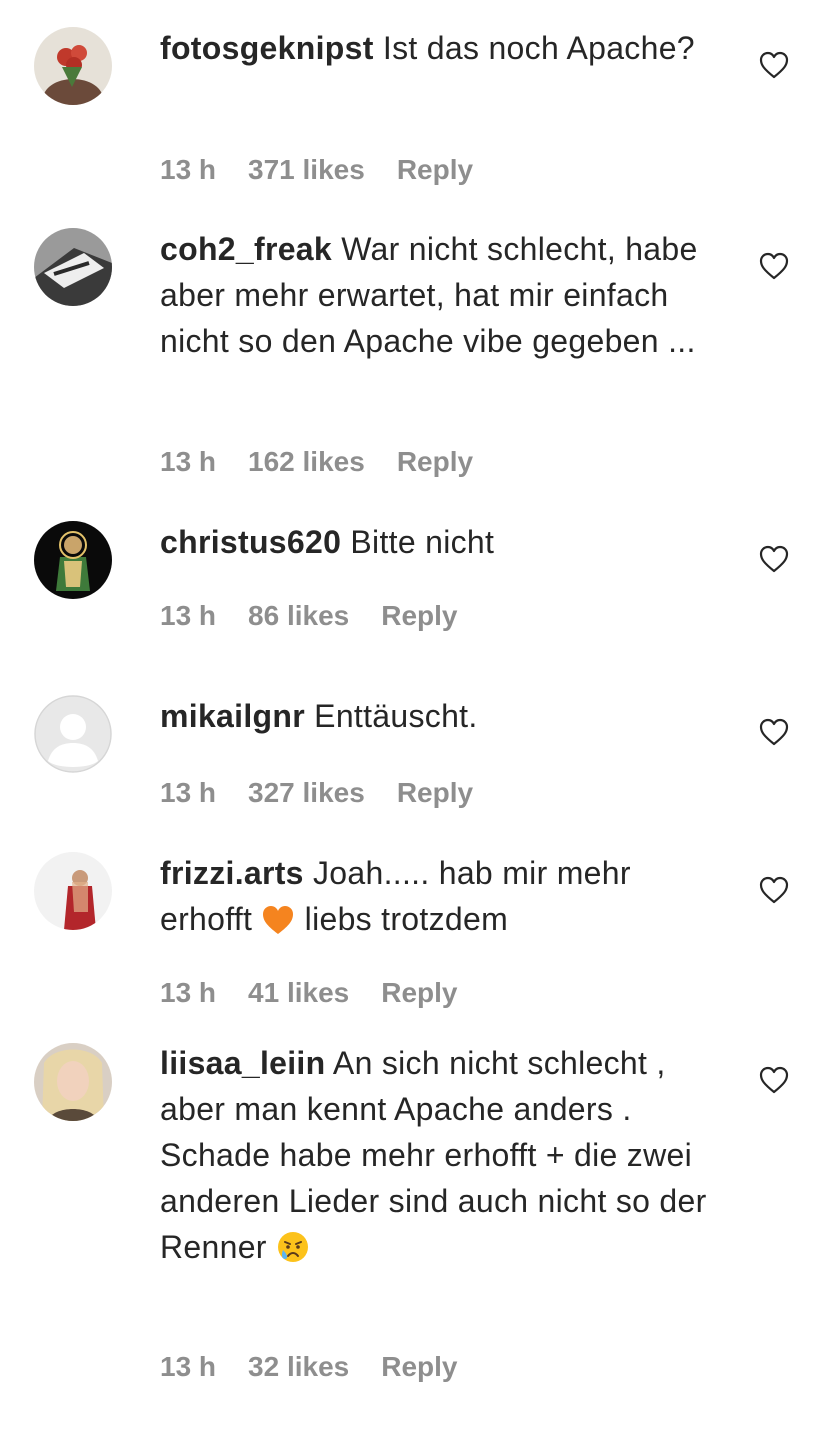 The width and height of the screenshot is (820, 1435). What do you see at coordinates (306, 170) in the screenshot?
I see `comment-likes: 371 likes` at bounding box center [306, 170].